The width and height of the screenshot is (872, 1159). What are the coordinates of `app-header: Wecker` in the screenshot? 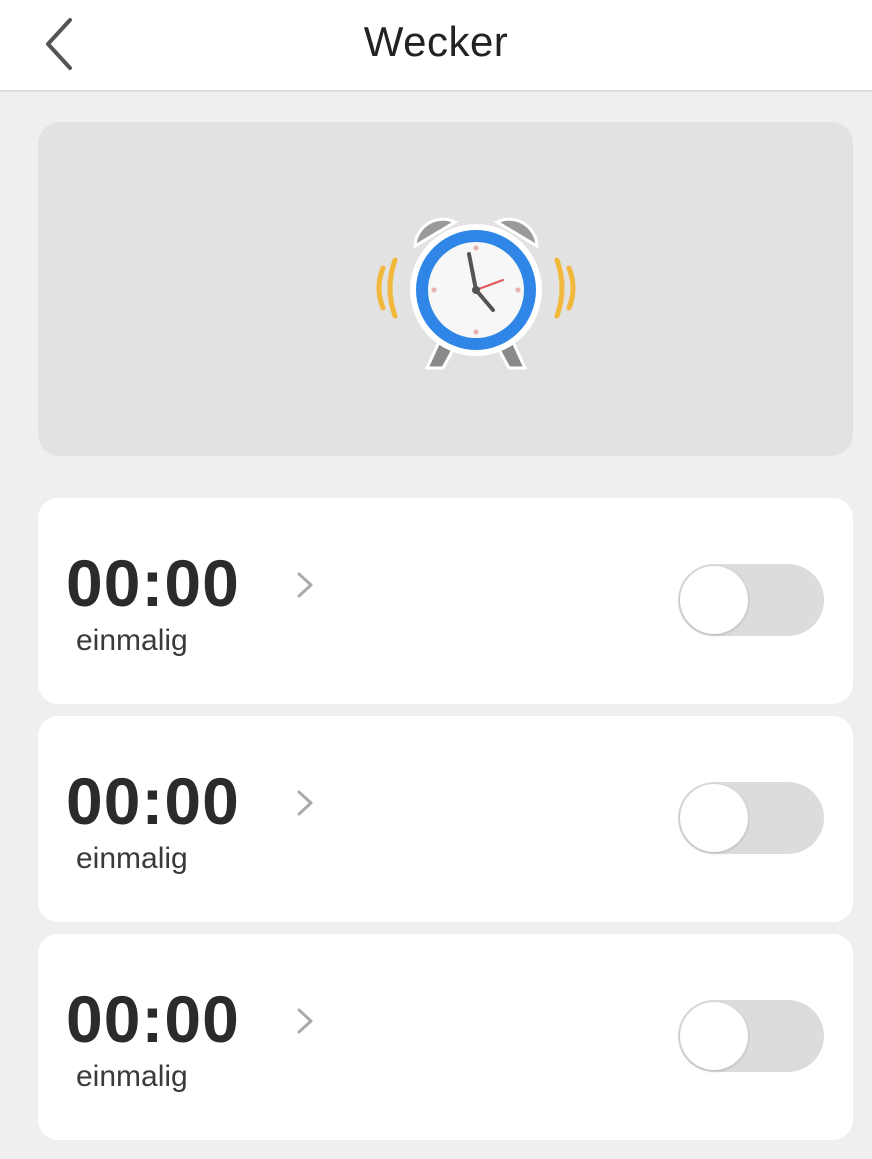 It's located at (436, 46).